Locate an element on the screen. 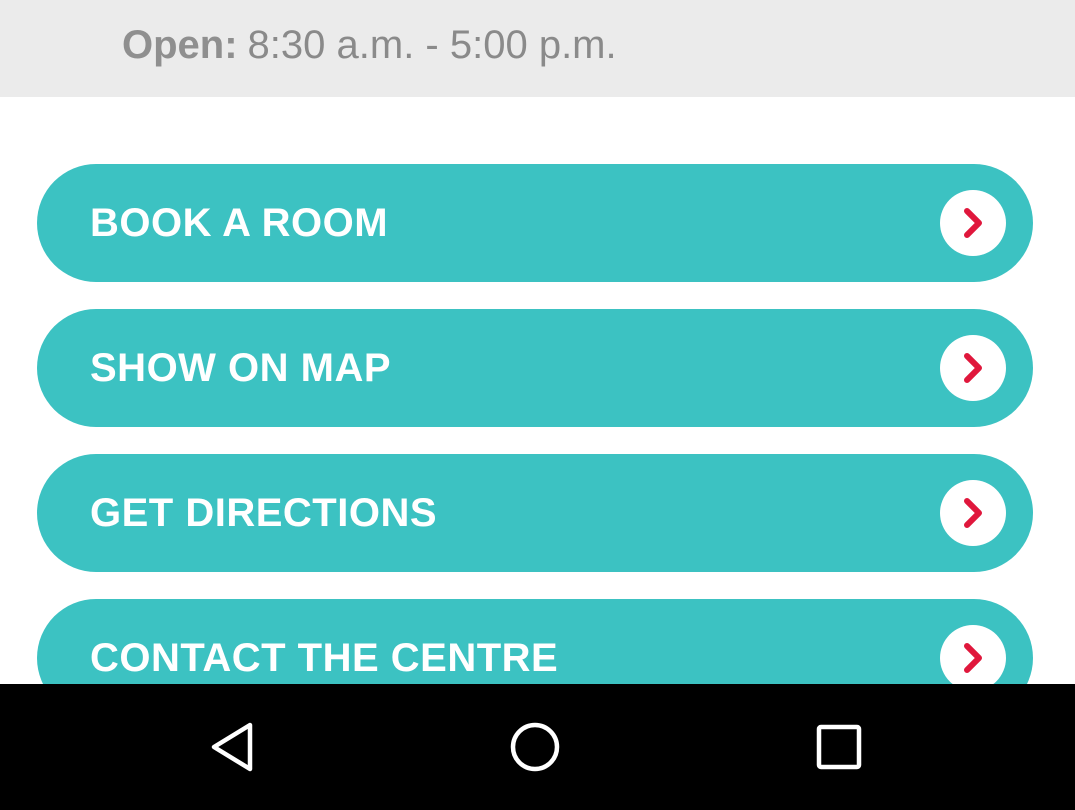  recents-button is located at coordinates (839, 747).